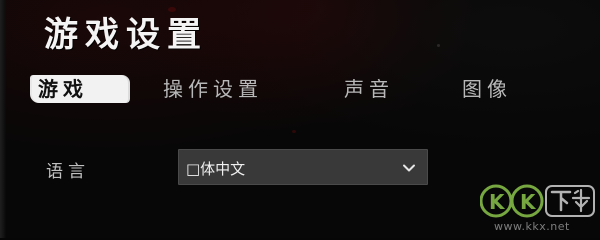 The height and width of the screenshot is (240, 600). What do you see at coordinates (369, 89) in the screenshot?
I see `tab-sound: 声音` at bounding box center [369, 89].